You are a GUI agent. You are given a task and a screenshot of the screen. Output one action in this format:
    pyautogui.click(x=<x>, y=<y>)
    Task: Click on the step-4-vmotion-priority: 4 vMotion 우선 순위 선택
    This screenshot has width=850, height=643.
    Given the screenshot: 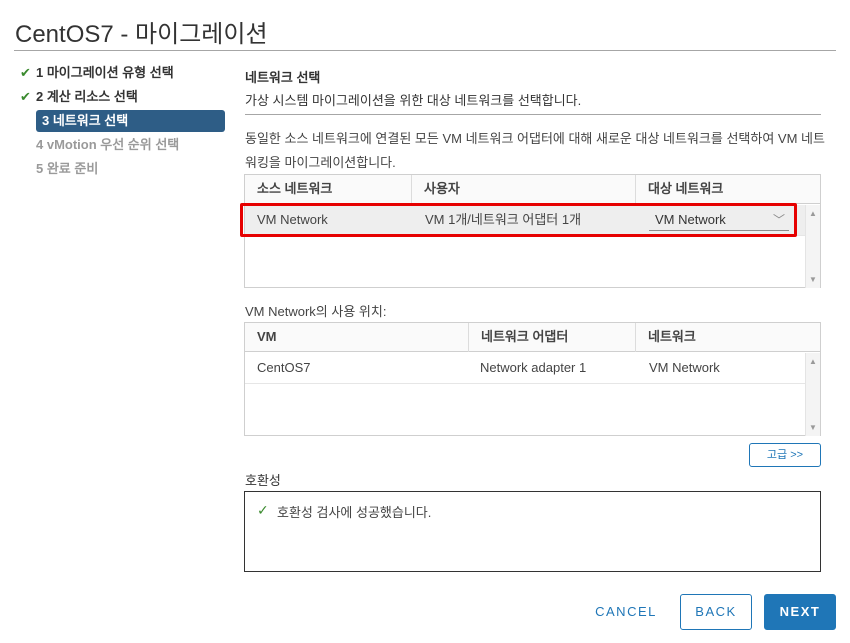 What is the action you would take?
    pyautogui.click(x=130, y=145)
    